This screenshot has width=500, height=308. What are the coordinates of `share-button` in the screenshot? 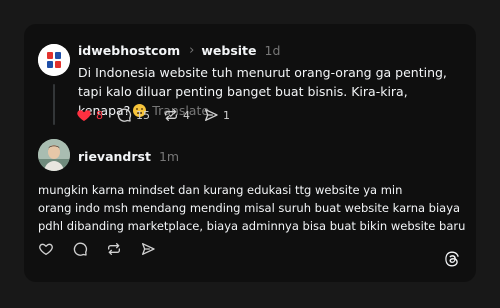 It's located at (148, 249).